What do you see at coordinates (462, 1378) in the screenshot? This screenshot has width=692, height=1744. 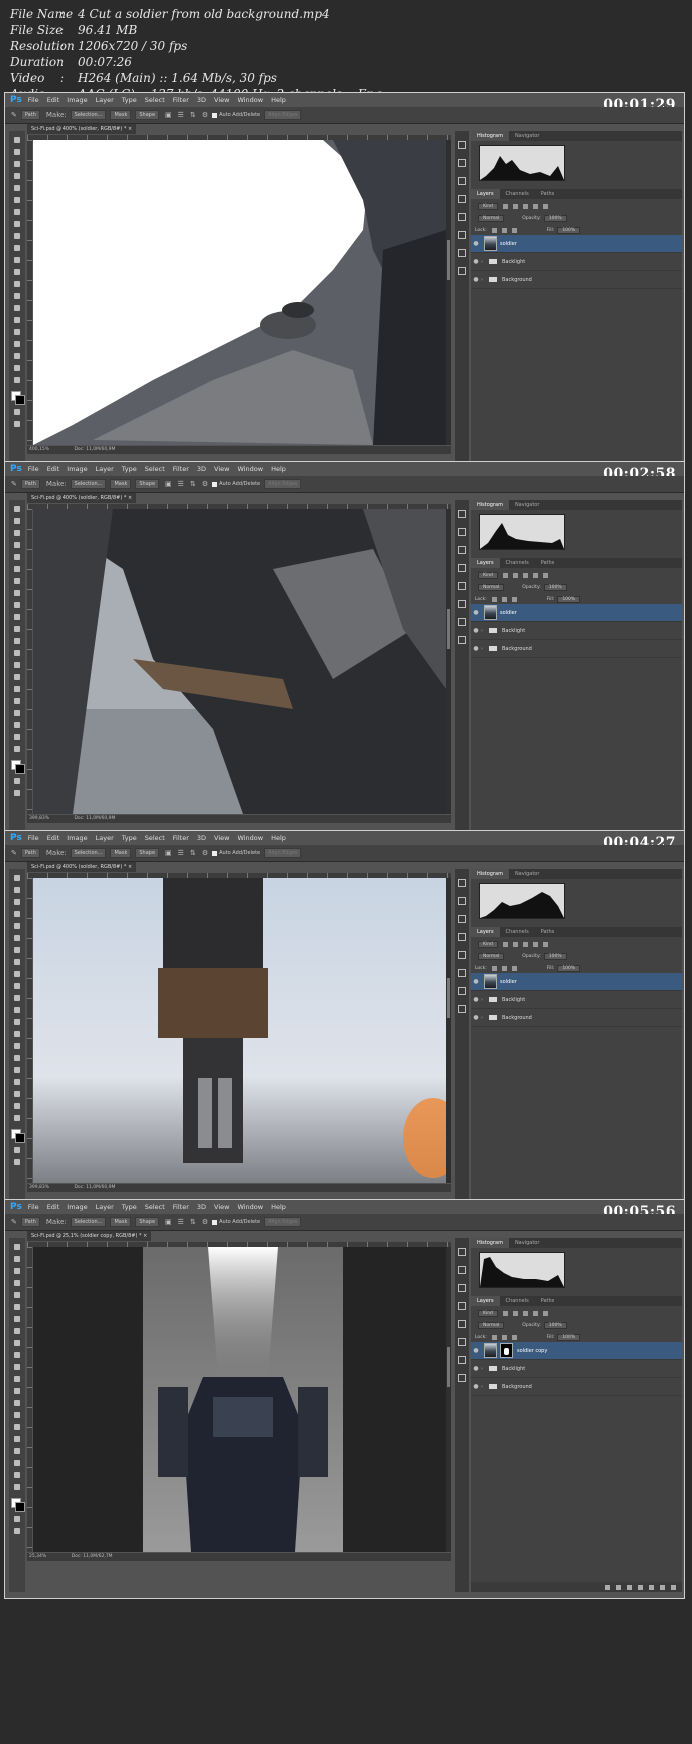 I see `info-icon` at bounding box center [462, 1378].